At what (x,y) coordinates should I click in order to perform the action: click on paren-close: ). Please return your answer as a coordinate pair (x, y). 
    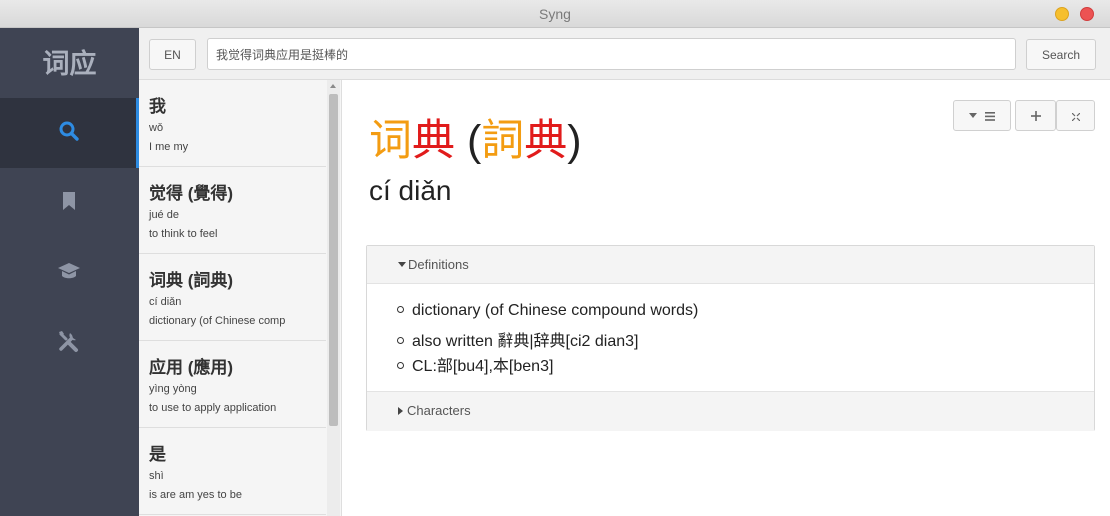
    Looking at the image, I should click on (574, 141).